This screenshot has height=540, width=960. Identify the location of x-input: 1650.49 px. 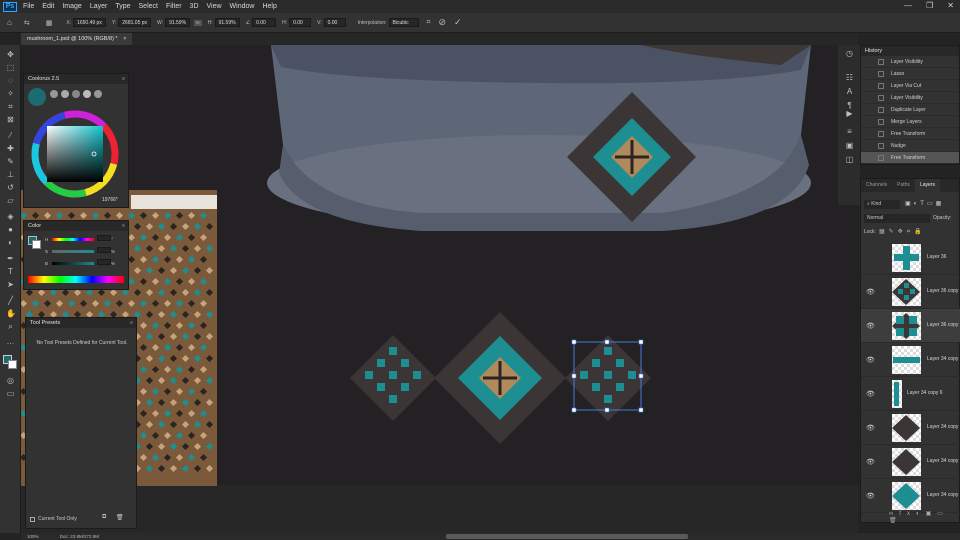
(89, 22).